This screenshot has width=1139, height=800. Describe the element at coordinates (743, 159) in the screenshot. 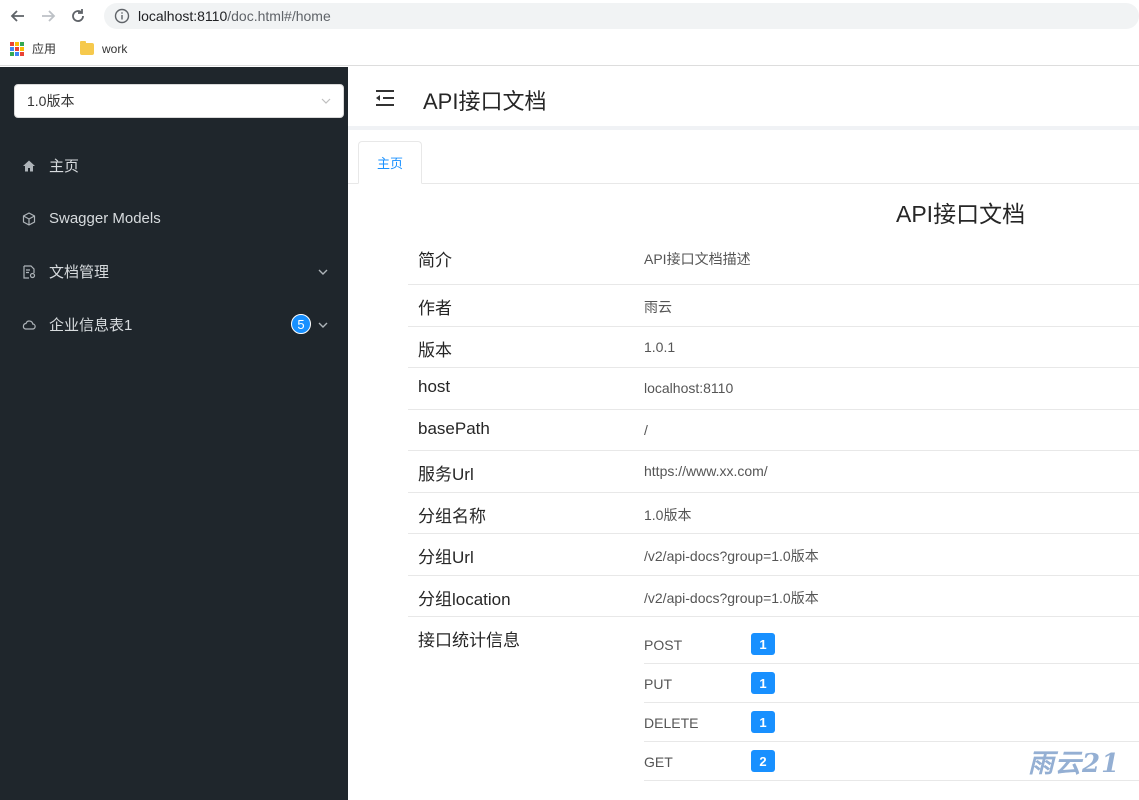

I see `tab-bar: 主页` at that location.